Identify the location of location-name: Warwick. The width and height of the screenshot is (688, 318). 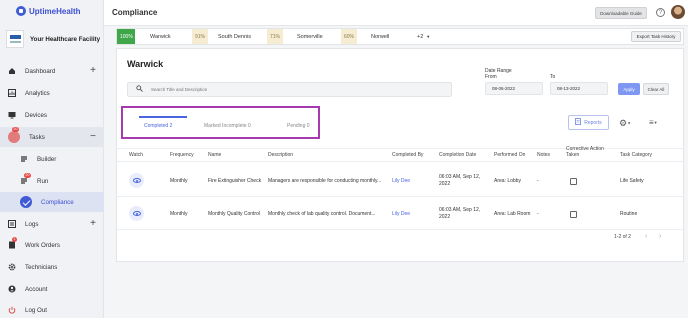
(160, 36).